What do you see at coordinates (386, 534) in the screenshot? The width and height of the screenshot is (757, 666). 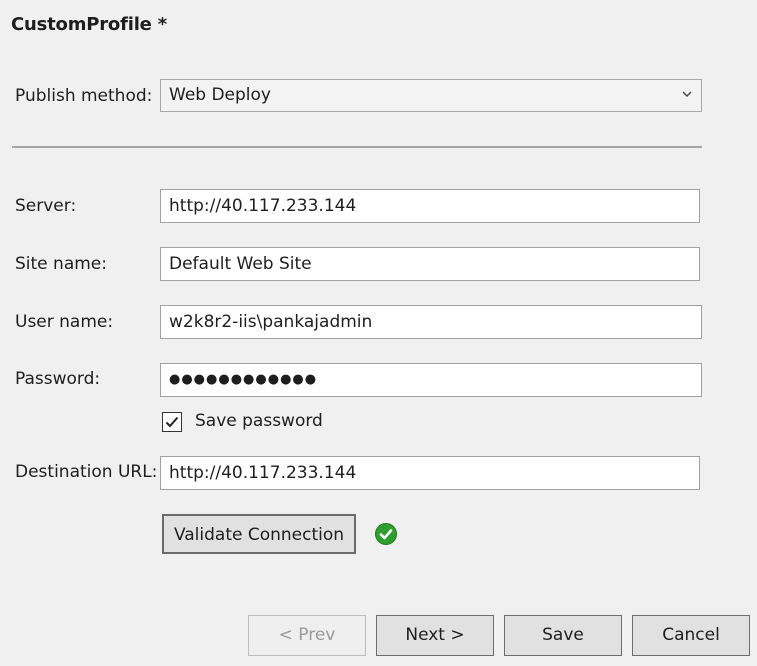 I see `success-check-icon` at bounding box center [386, 534].